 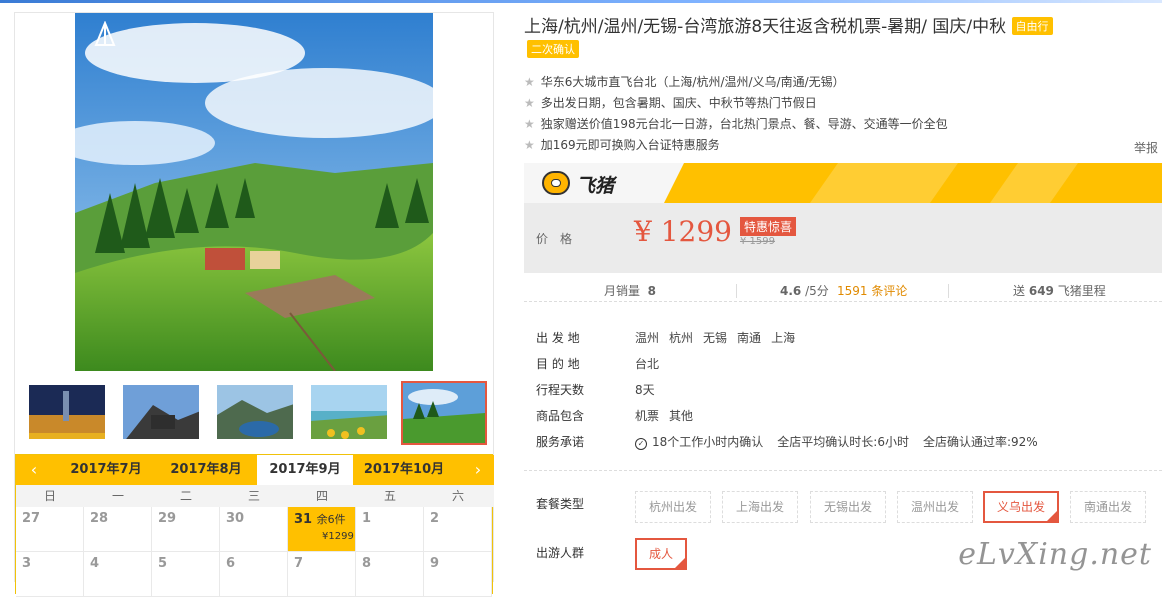 I want to click on package-type-label: 套餐类型, so click(x=560, y=503).